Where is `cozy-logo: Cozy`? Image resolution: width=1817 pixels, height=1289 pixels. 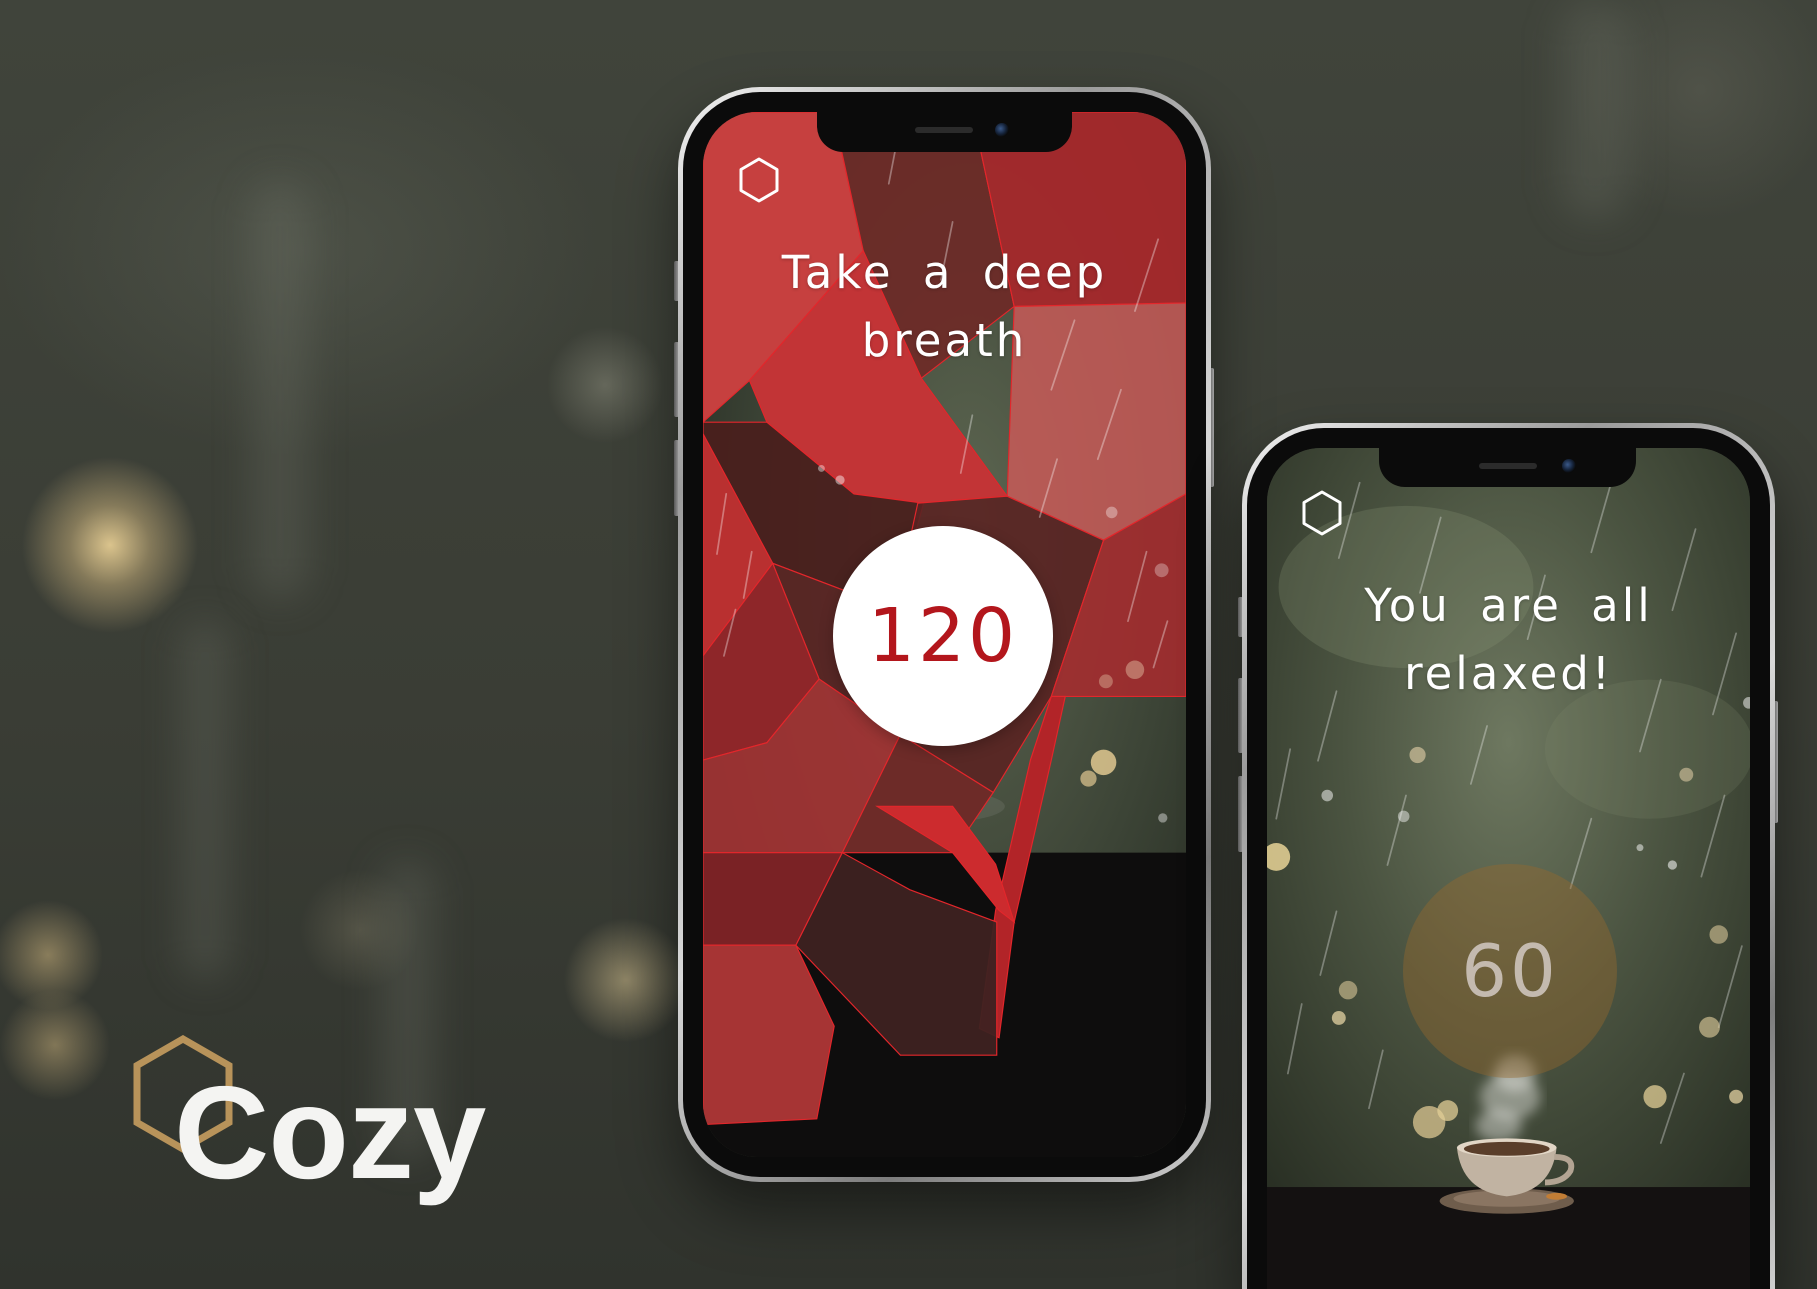 cozy-logo: Cozy is located at coordinates (323, 1125).